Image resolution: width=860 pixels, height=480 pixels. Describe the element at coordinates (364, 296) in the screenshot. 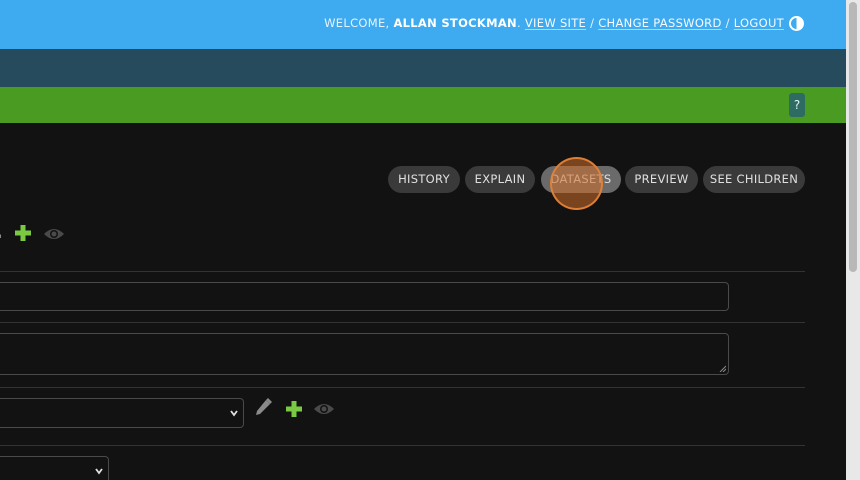

I see `text-input` at that location.